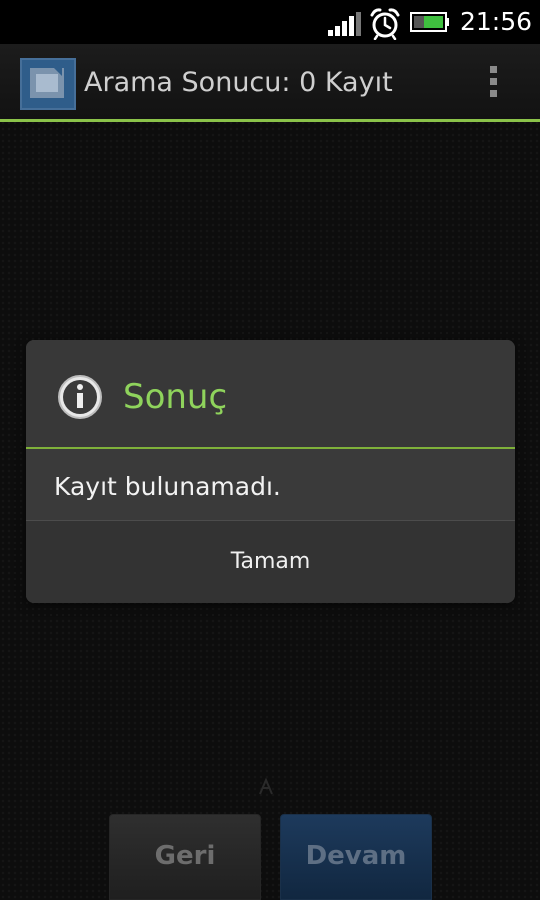 Image resolution: width=540 pixels, height=900 pixels. I want to click on back-button: Geri, so click(185, 857).